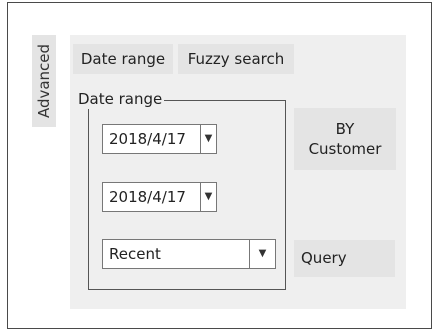  Describe the element at coordinates (345, 139) in the screenshot. I see `by-customer-button: BY Customer` at that location.